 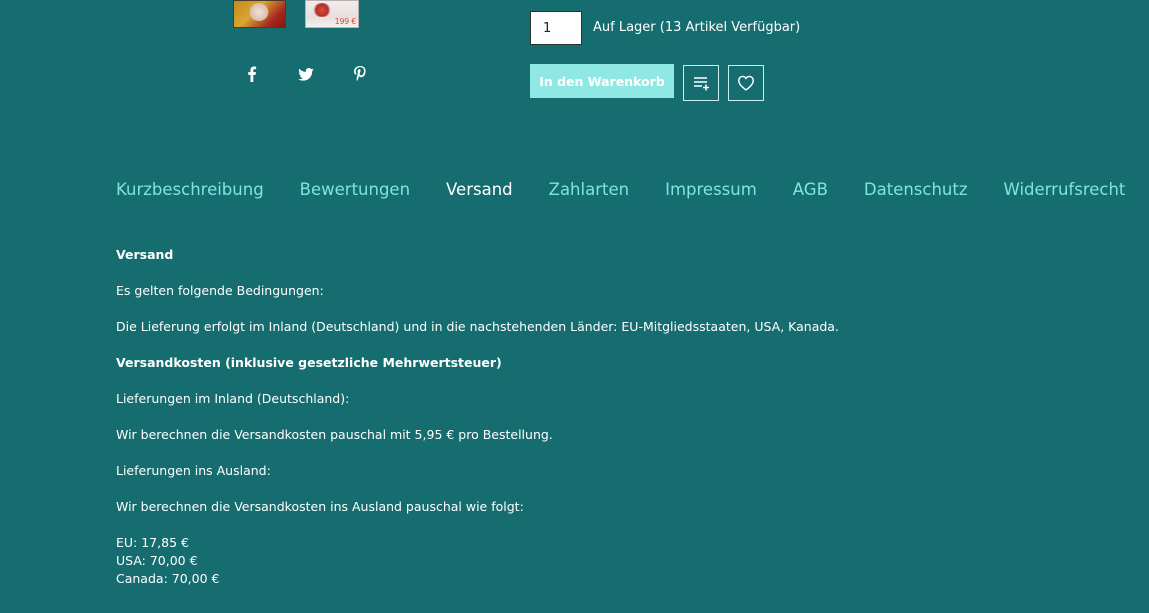 What do you see at coordinates (355, 189) in the screenshot?
I see `tab-bewertungen: Bewertungen` at bounding box center [355, 189].